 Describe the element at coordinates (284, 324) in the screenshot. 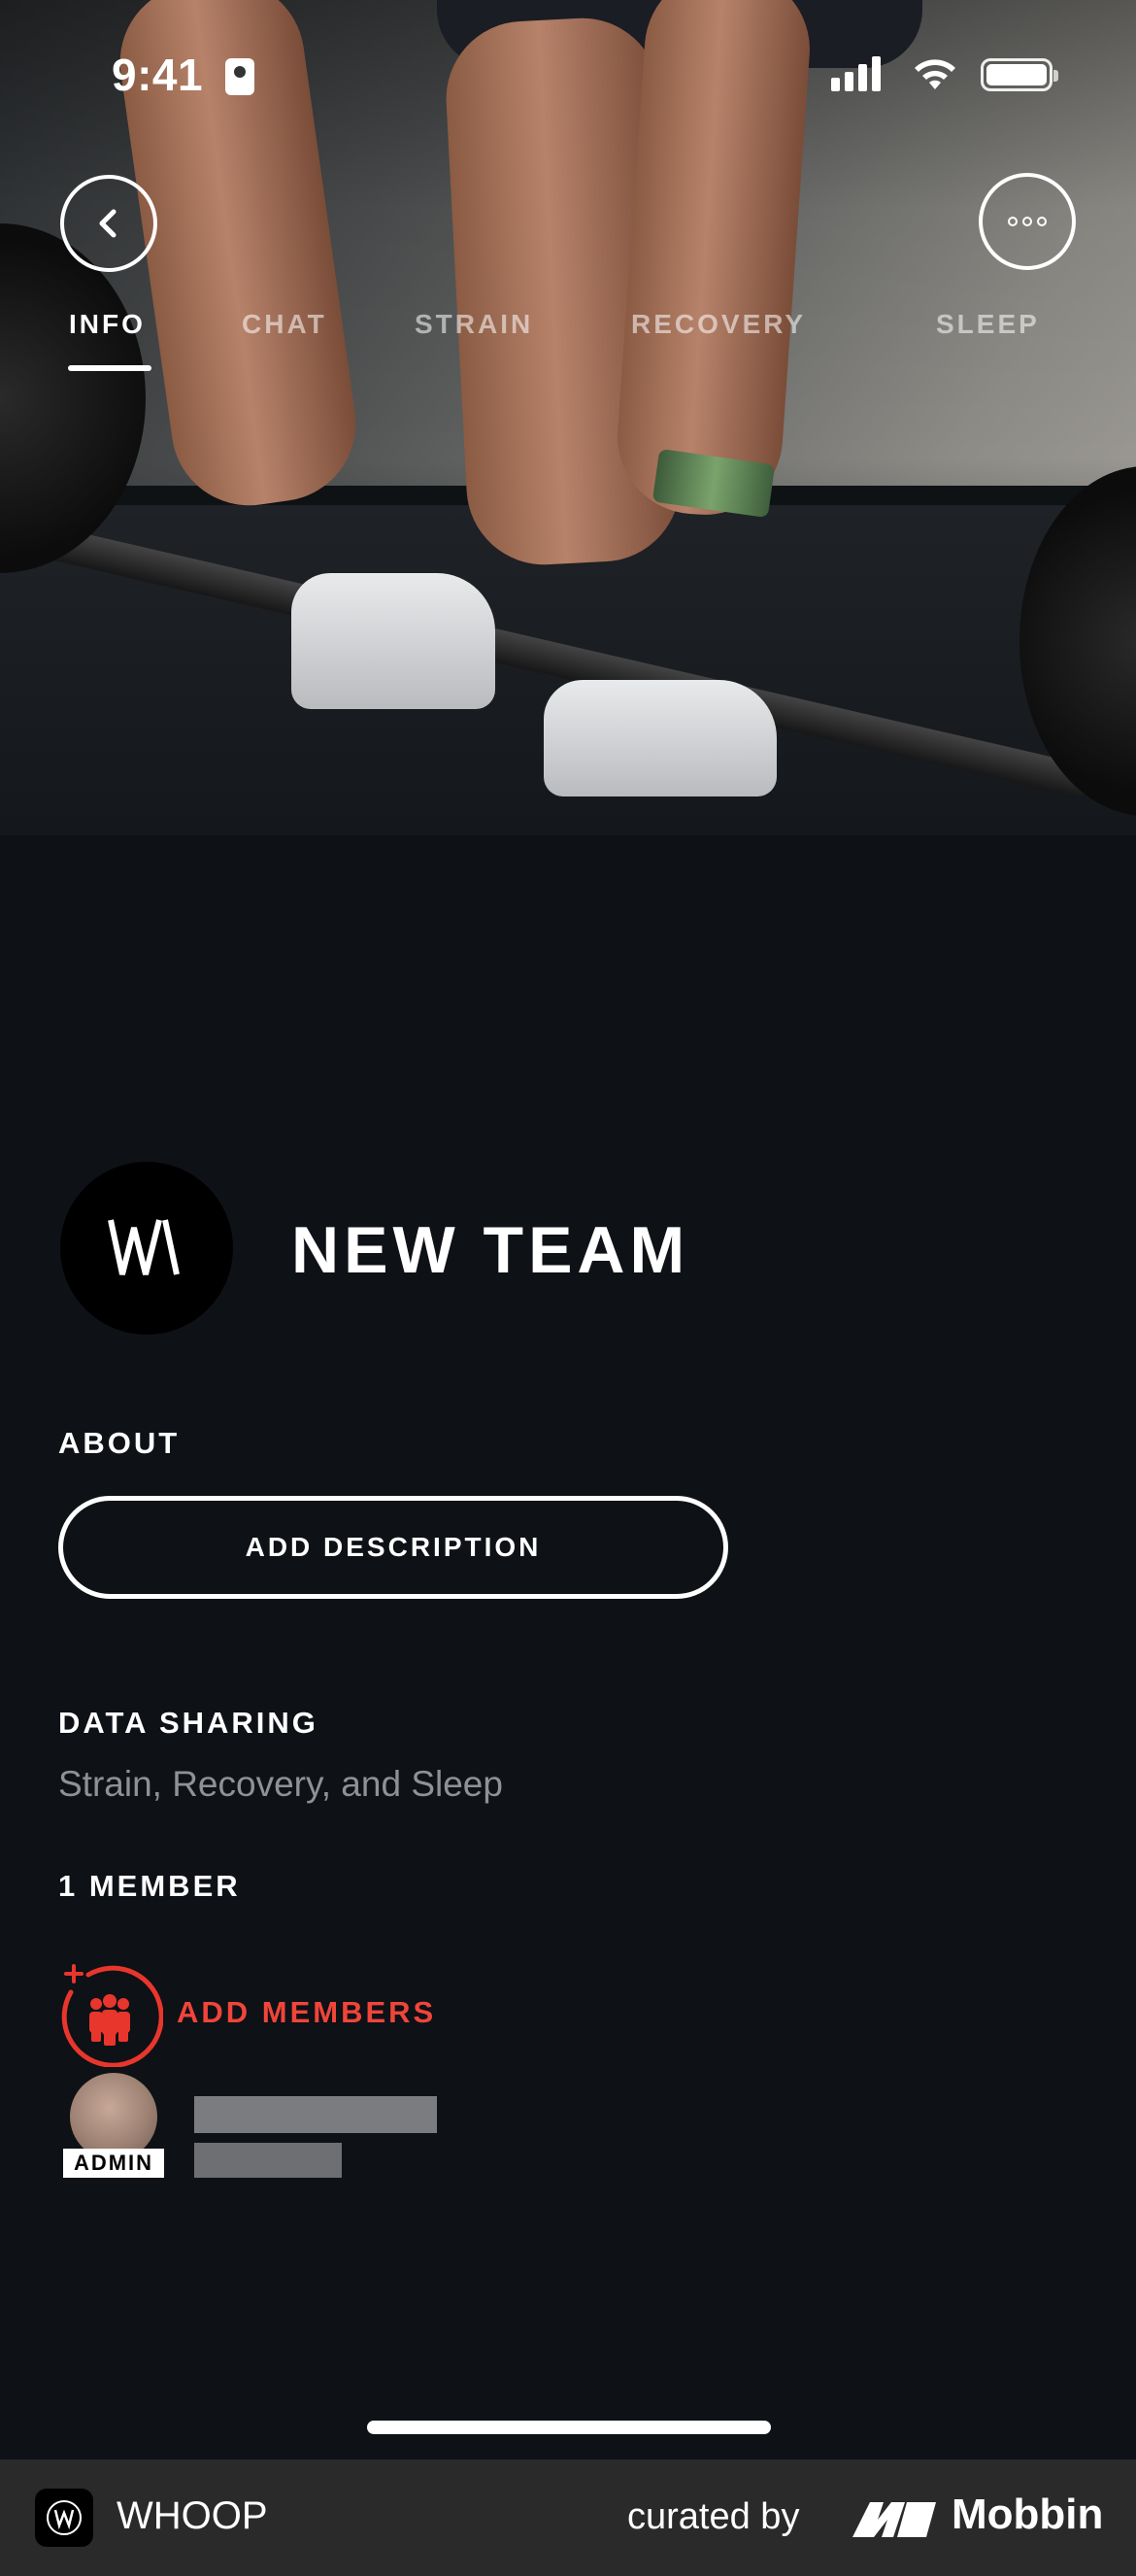

I see `tab-chat: CHAT` at that location.